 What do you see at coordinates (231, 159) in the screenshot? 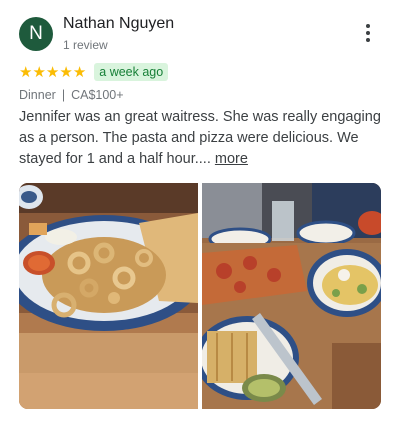
I see `more-link: more` at bounding box center [231, 159].